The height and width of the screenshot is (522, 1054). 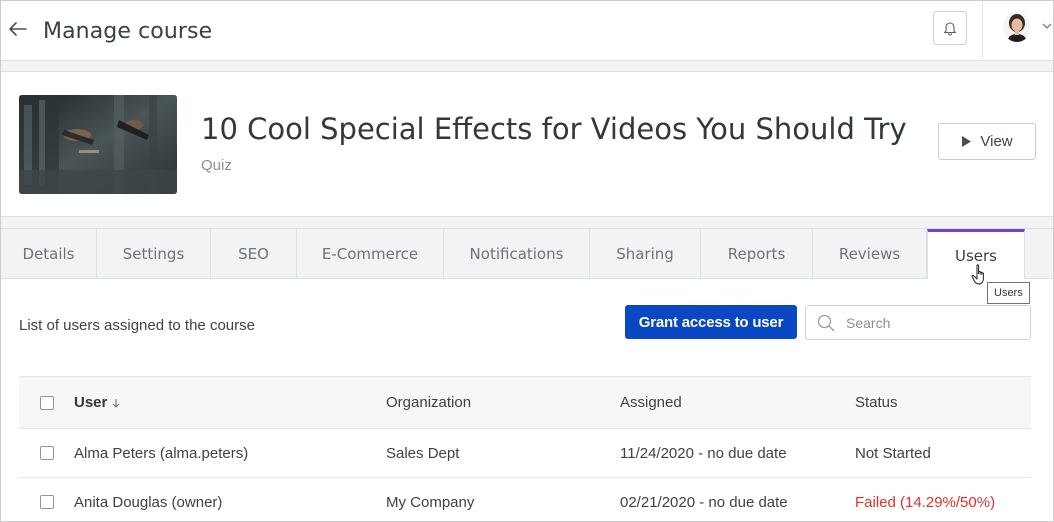 What do you see at coordinates (982, 31) in the screenshot?
I see `divider` at bounding box center [982, 31].